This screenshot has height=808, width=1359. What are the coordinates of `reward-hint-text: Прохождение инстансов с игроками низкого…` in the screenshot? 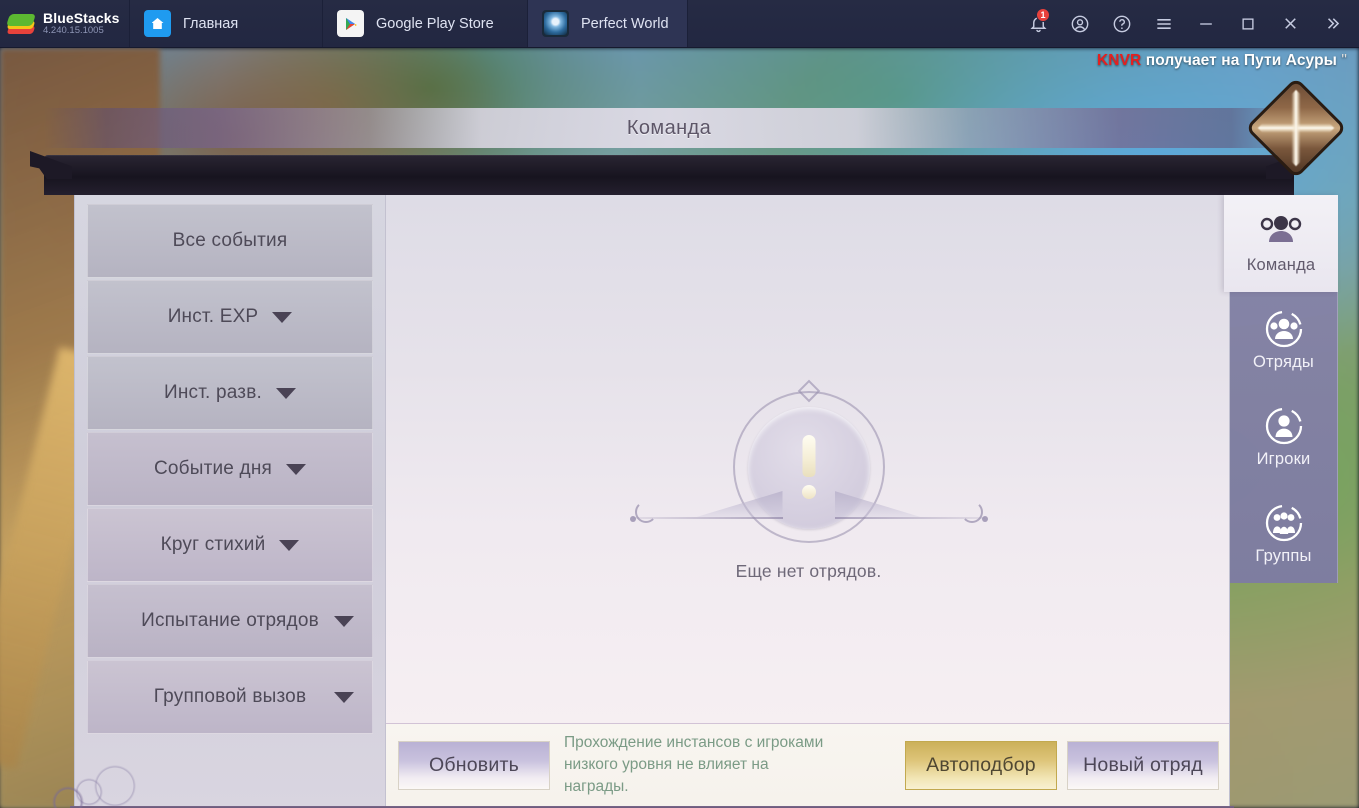 It's located at (694, 764).